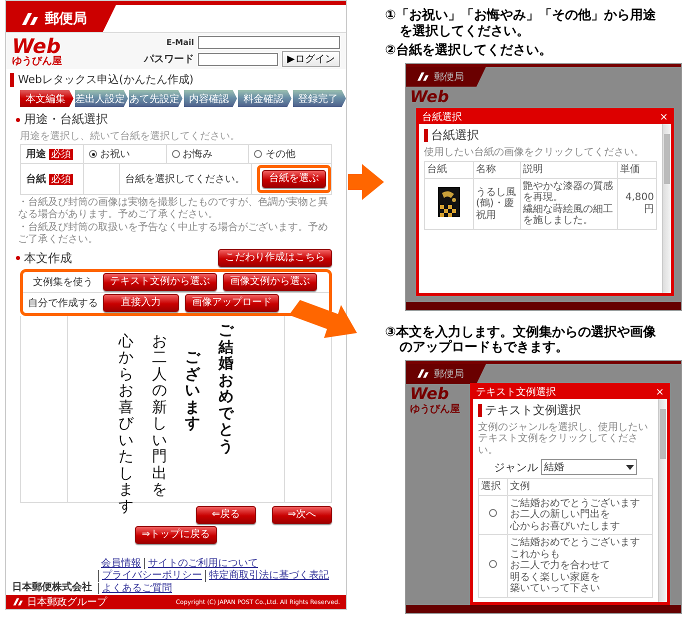 This screenshot has width=700, height=619. Describe the element at coordinates (455, 135) in the screenshot. I see `dialog-heading: 台紙選択` at that location.